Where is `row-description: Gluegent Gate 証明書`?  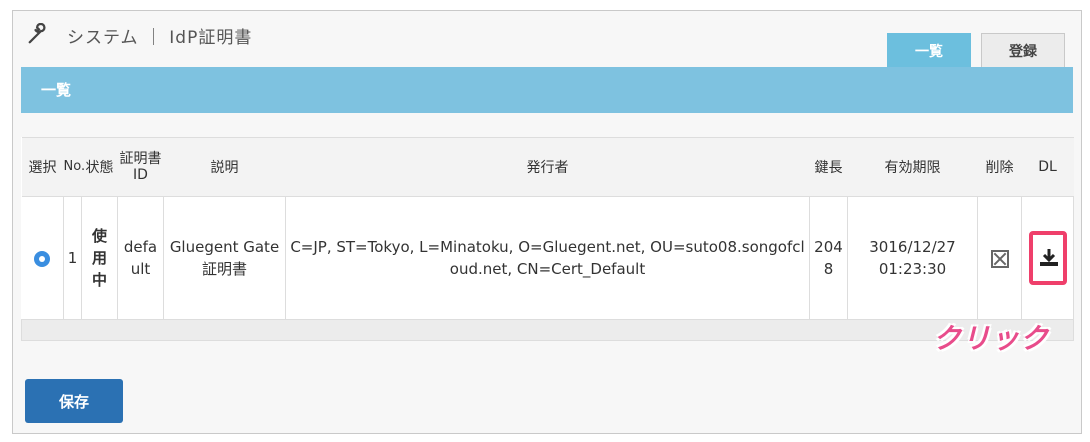 row-description: Gluegent Gate 証明書 is located at coordinates (224, 258).